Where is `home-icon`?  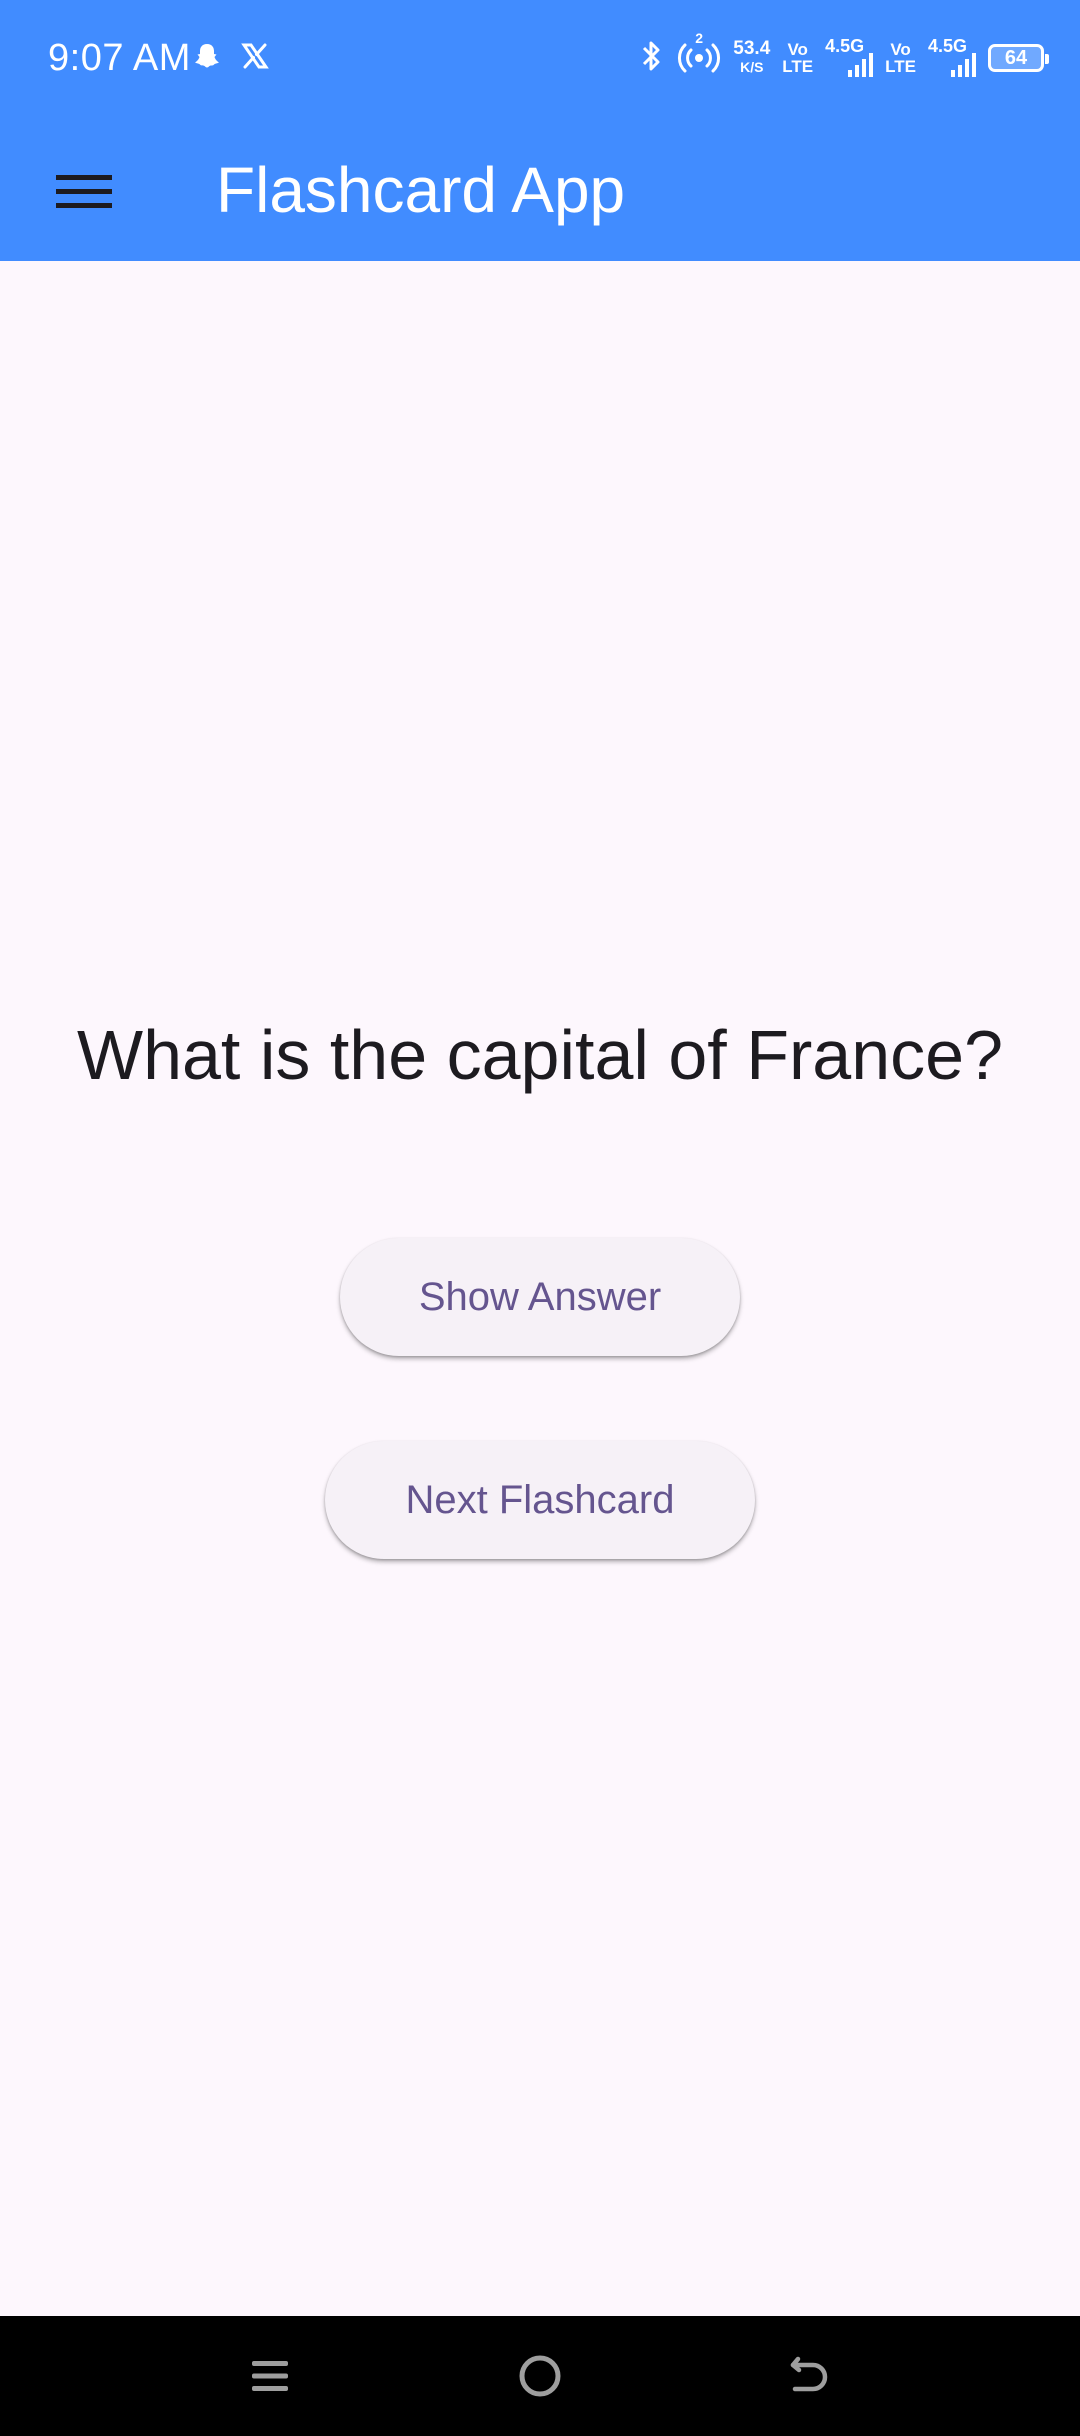
home-icon is located at coordinates (540, 2376).